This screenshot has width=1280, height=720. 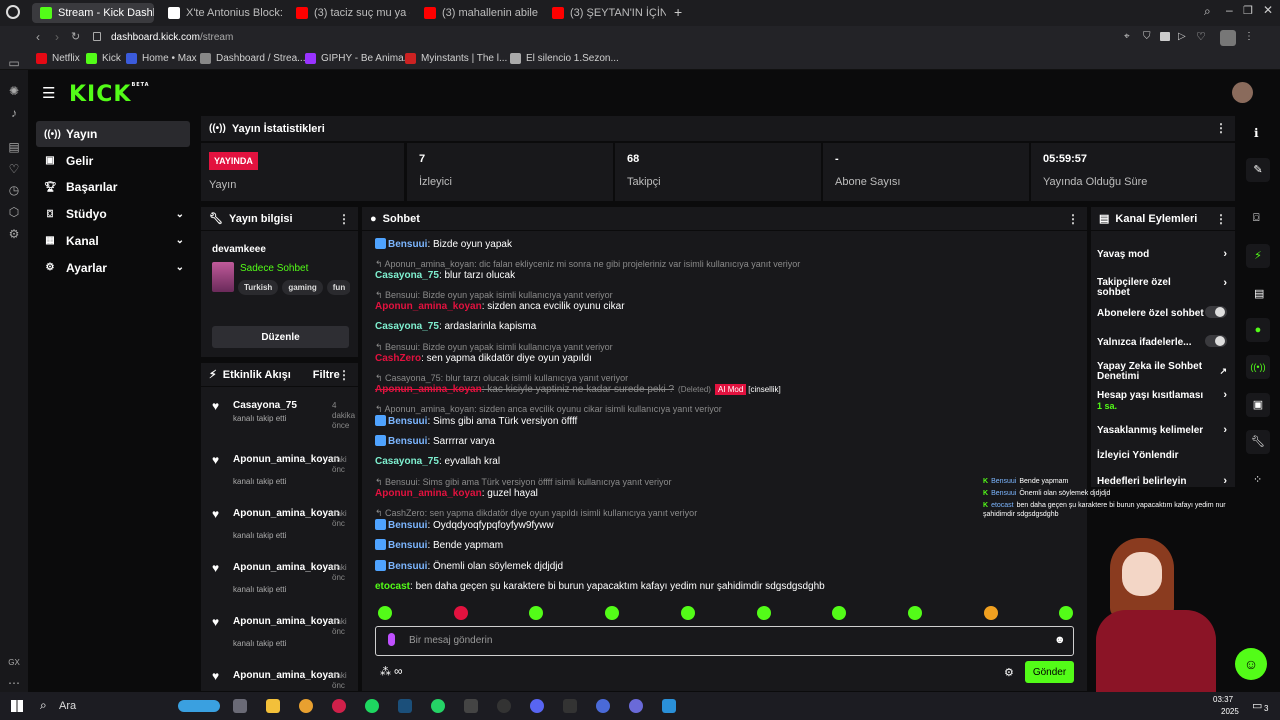 I want to click on menu-icon: ☰, so click(x=48, y=93).